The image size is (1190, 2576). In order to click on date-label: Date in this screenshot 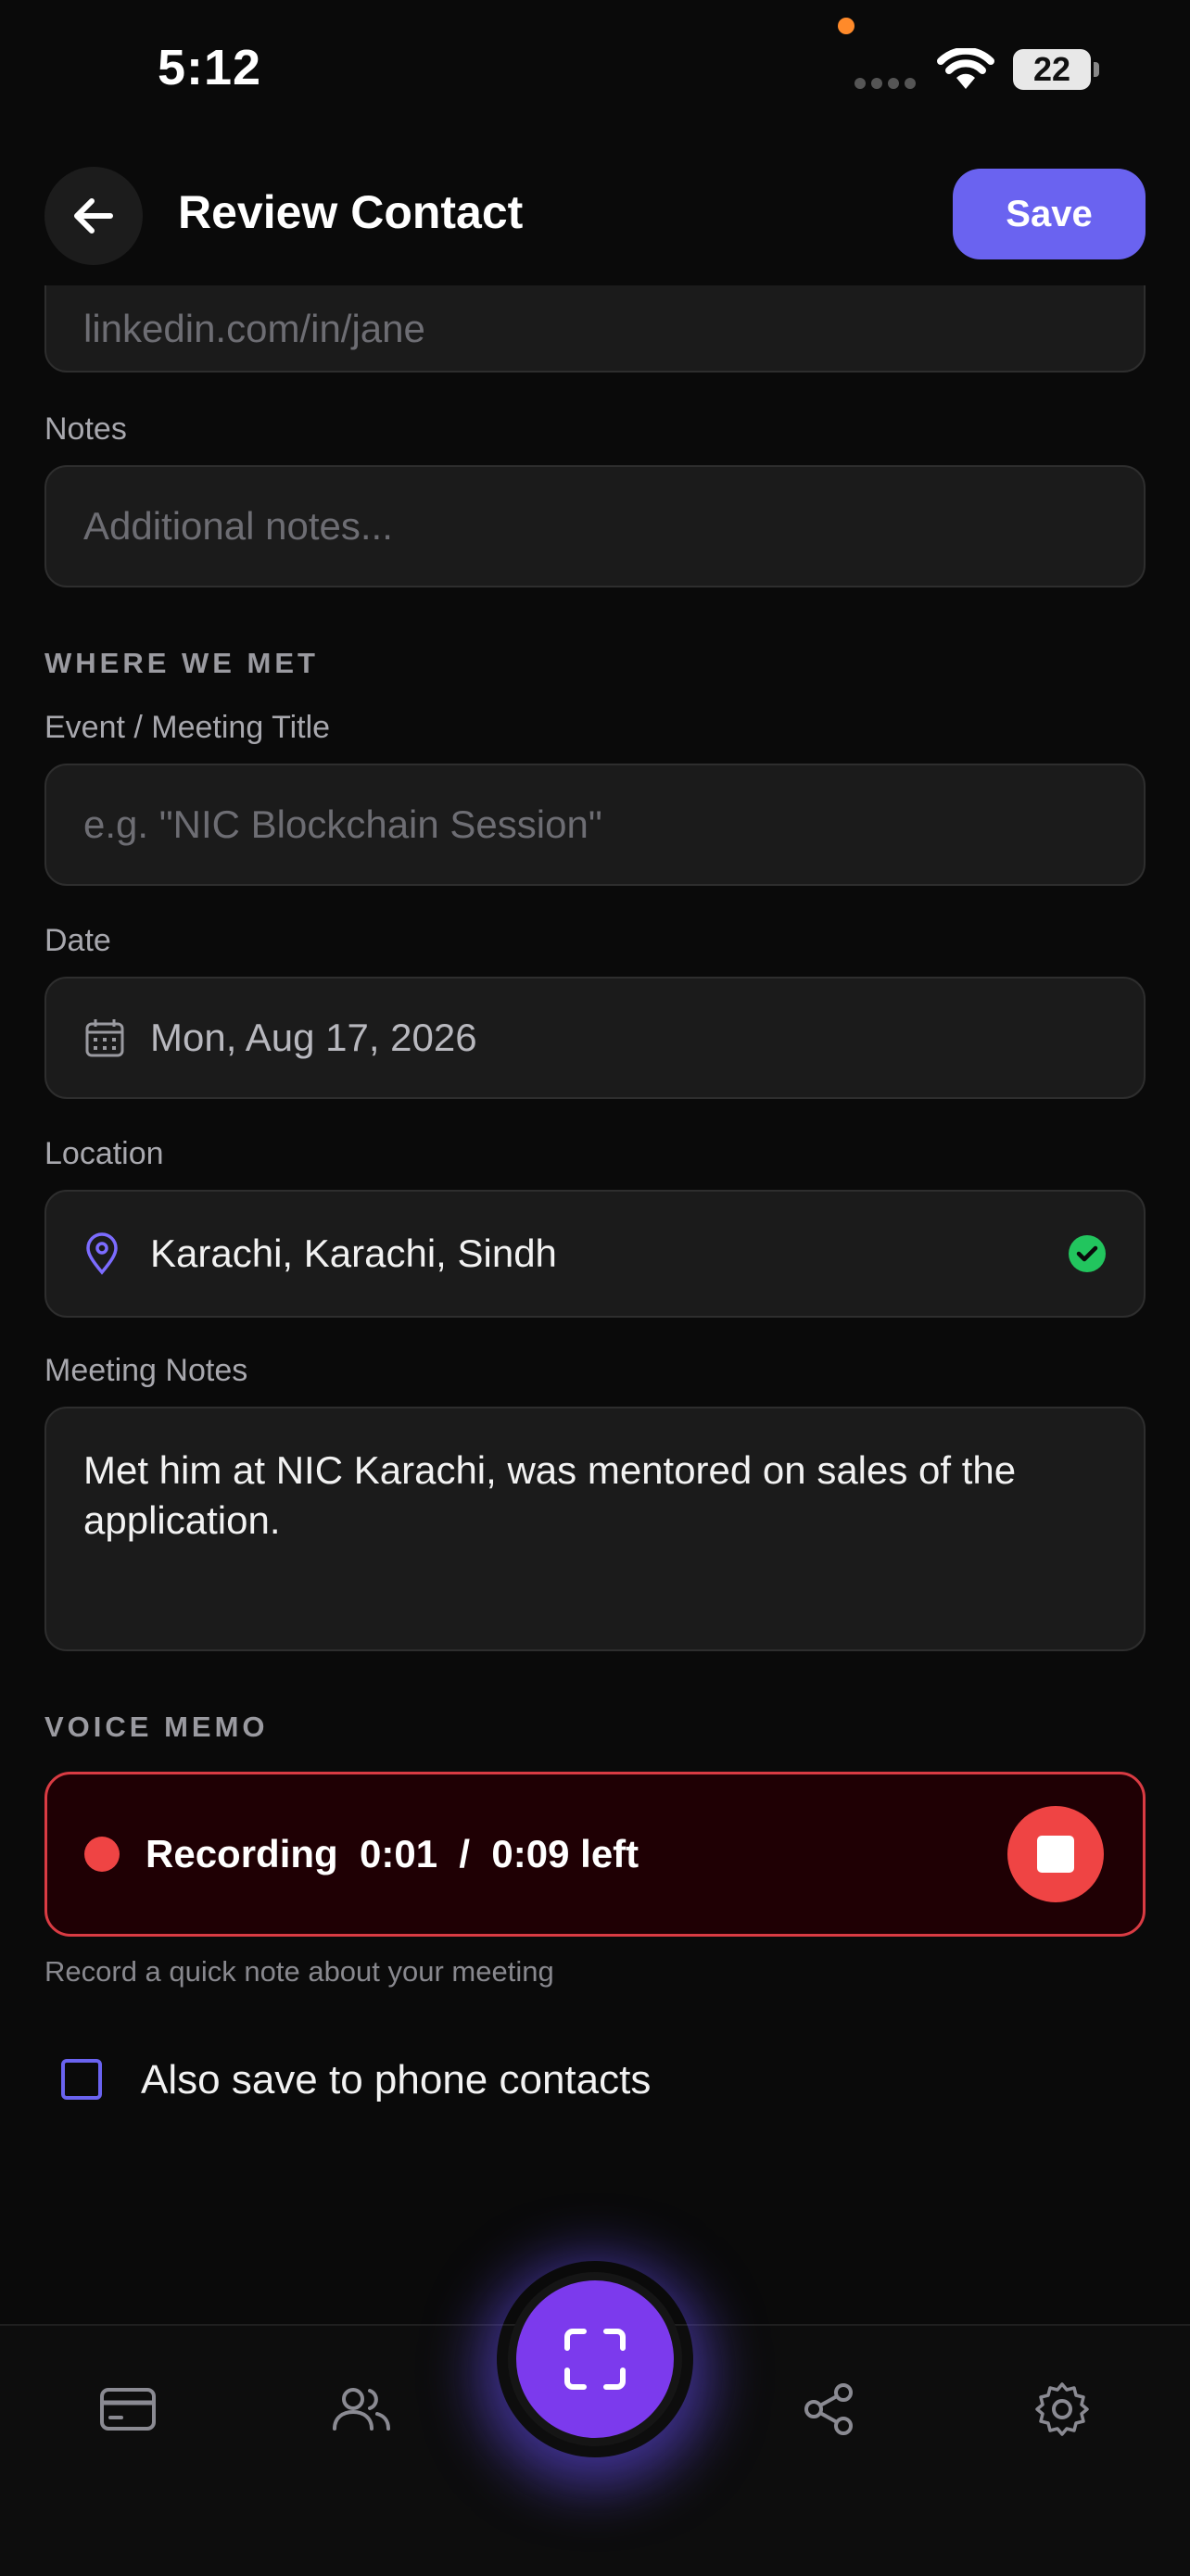, I will do `click(77, 941)`.